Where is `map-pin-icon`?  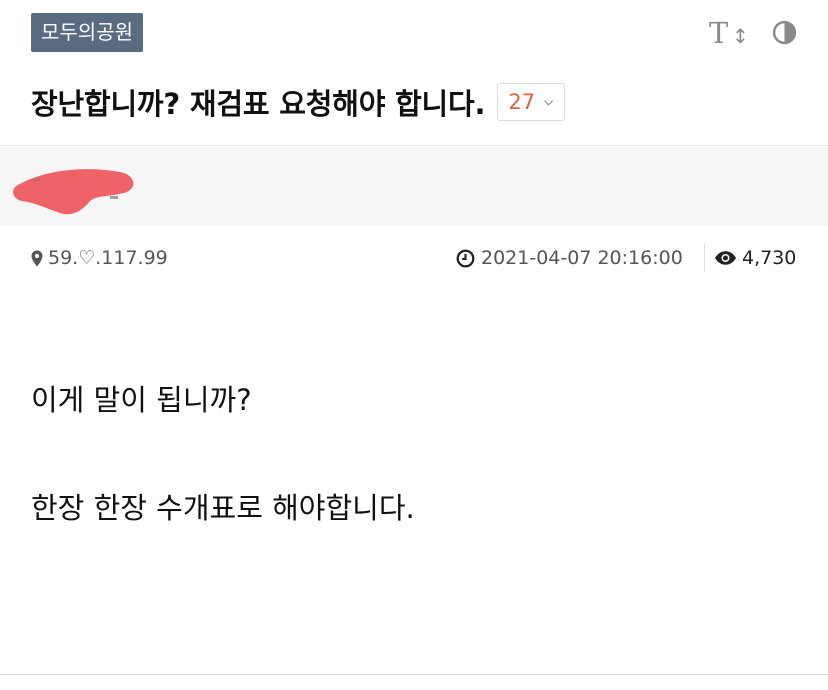 map-pin-icon is located at coordinates (37, 258).